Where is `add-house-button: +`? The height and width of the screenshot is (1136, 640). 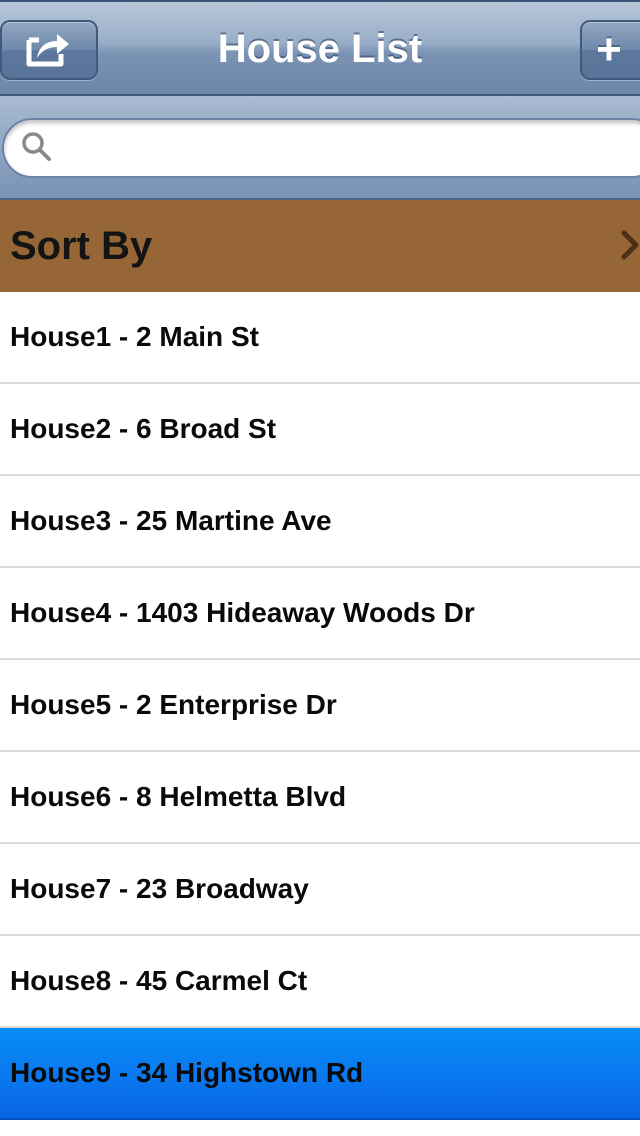 add-house-button: + is located at coordinates (610, 50).